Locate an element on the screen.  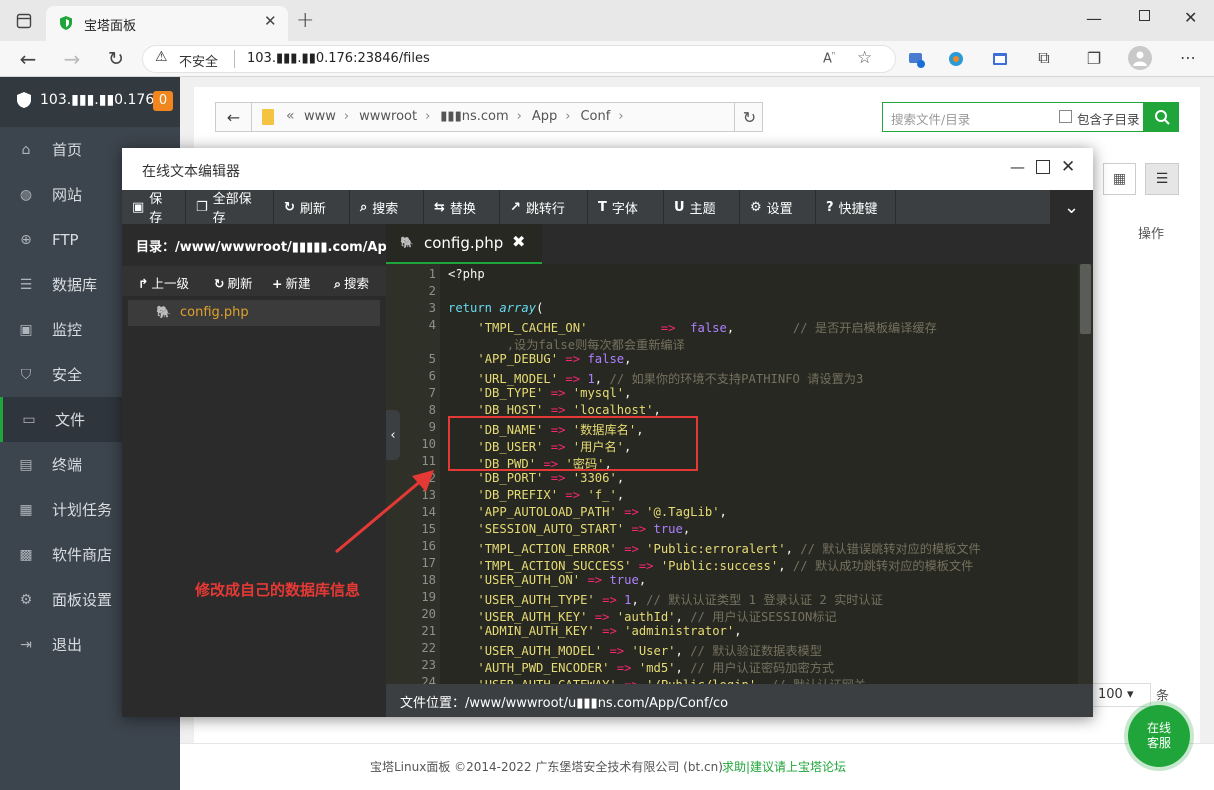
sidebar-item-label: 计划任务 is located at coordinates (82, 510).